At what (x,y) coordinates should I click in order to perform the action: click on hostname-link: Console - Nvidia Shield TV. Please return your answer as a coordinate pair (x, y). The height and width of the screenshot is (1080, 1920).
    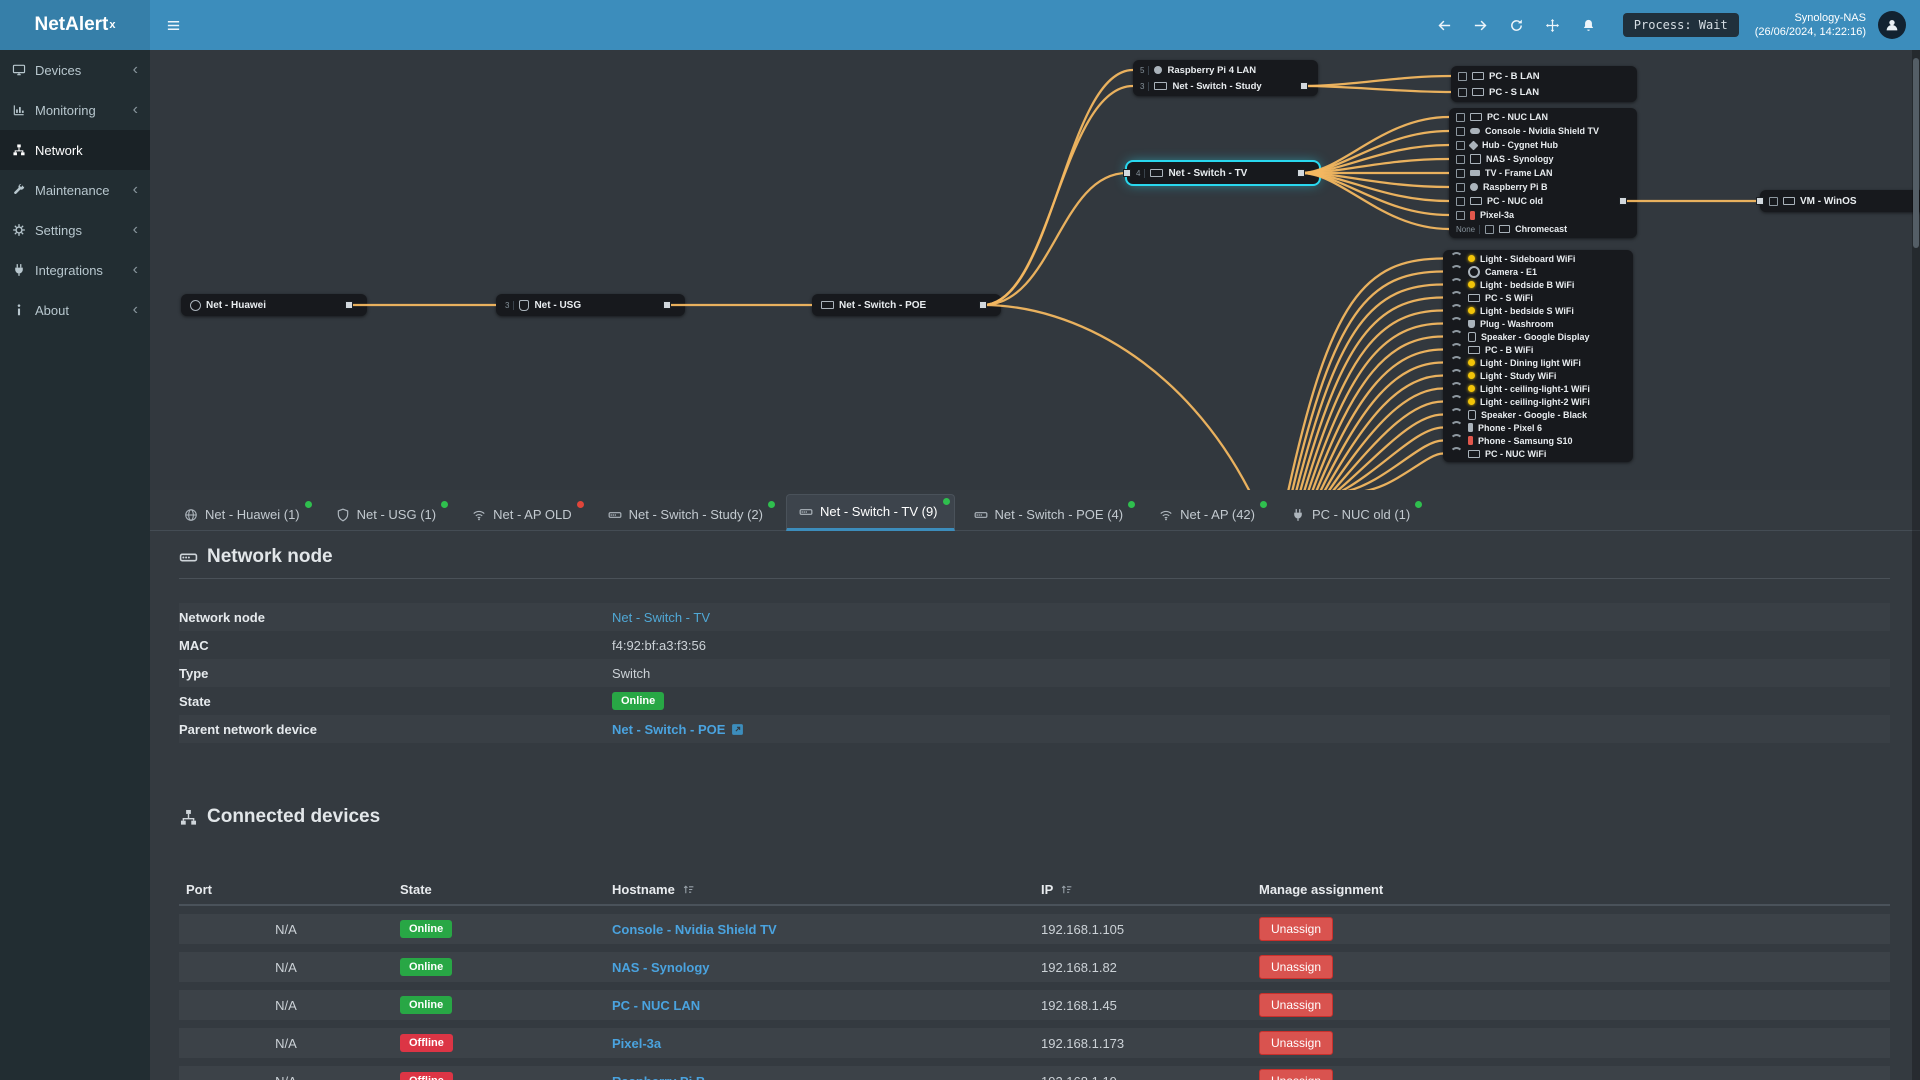
    Looking at the image, I should click on (694, 929).